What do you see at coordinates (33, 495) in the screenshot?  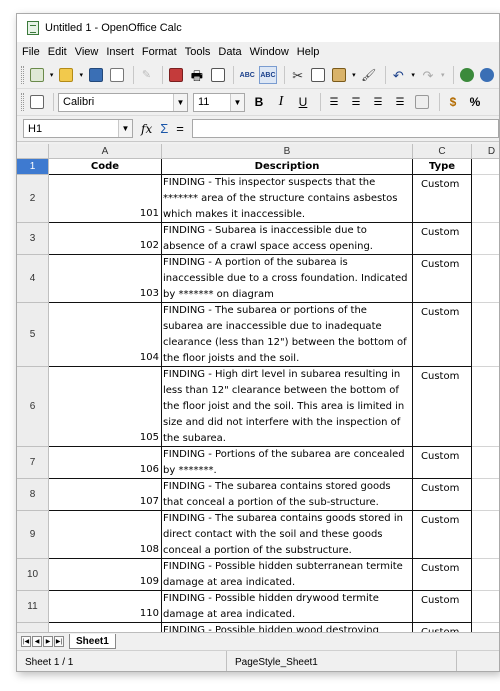 I see `row-header: 8` at bounding box center [33, 495].